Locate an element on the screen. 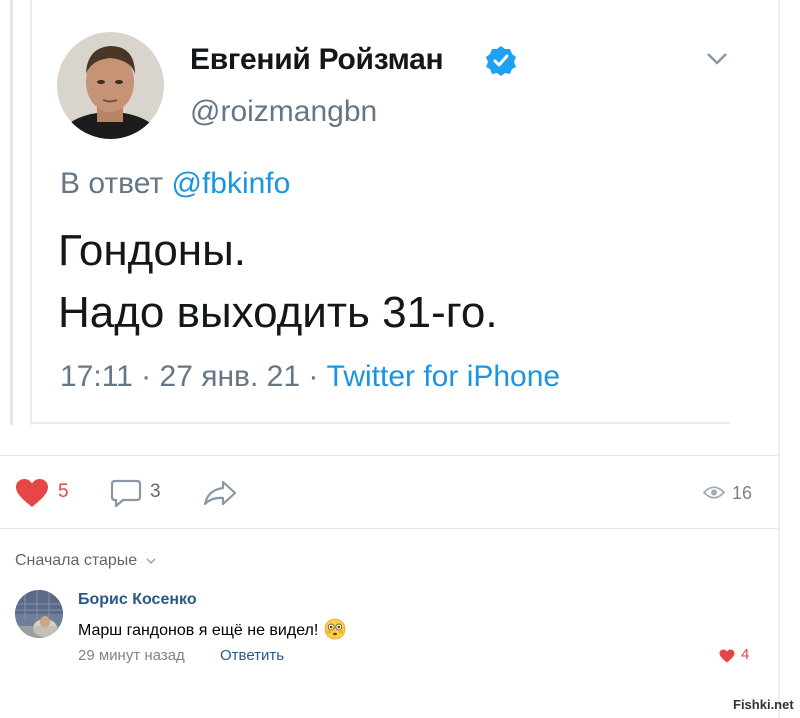 The height and width of the screenshot is (718, 800). comment-text-content: Марш гандонов я ещё не видел! is located at coordinates (198, 630).